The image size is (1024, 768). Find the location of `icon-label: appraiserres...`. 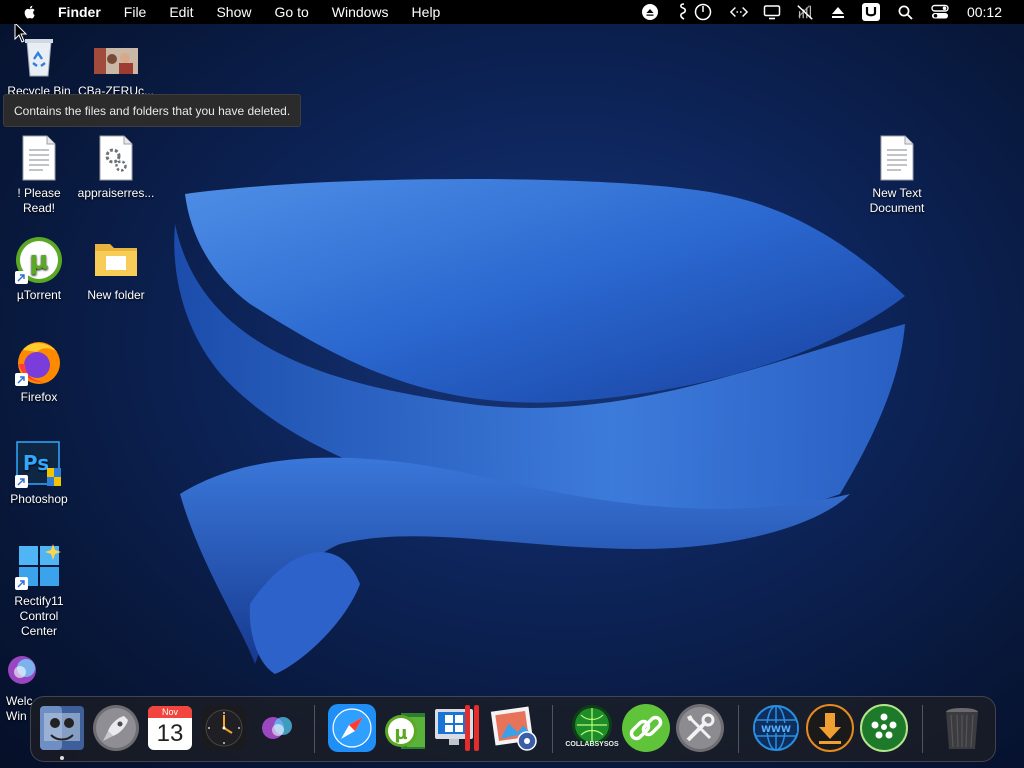

icon-label: appraiserres... is located at coordinates (116, 193).